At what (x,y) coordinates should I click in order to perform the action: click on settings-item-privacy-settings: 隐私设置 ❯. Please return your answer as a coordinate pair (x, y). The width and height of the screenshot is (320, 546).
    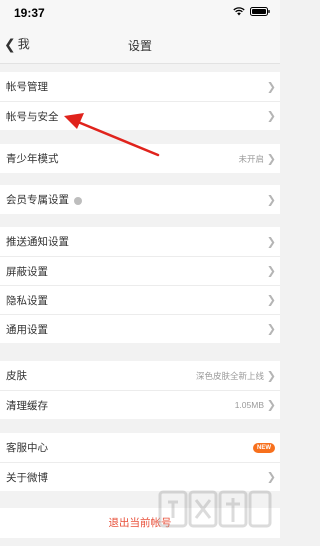
    Looking at the image, I should click on (140, 299).